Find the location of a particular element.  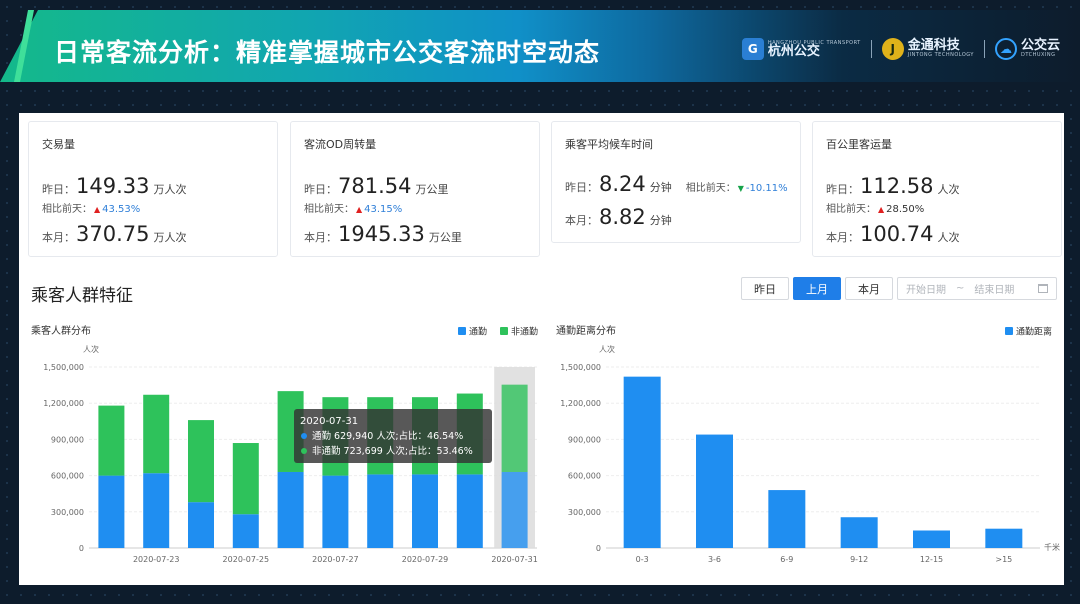

stat-compare: 相比前天： ▲ 28.50% is located at coordinates (875, 207).